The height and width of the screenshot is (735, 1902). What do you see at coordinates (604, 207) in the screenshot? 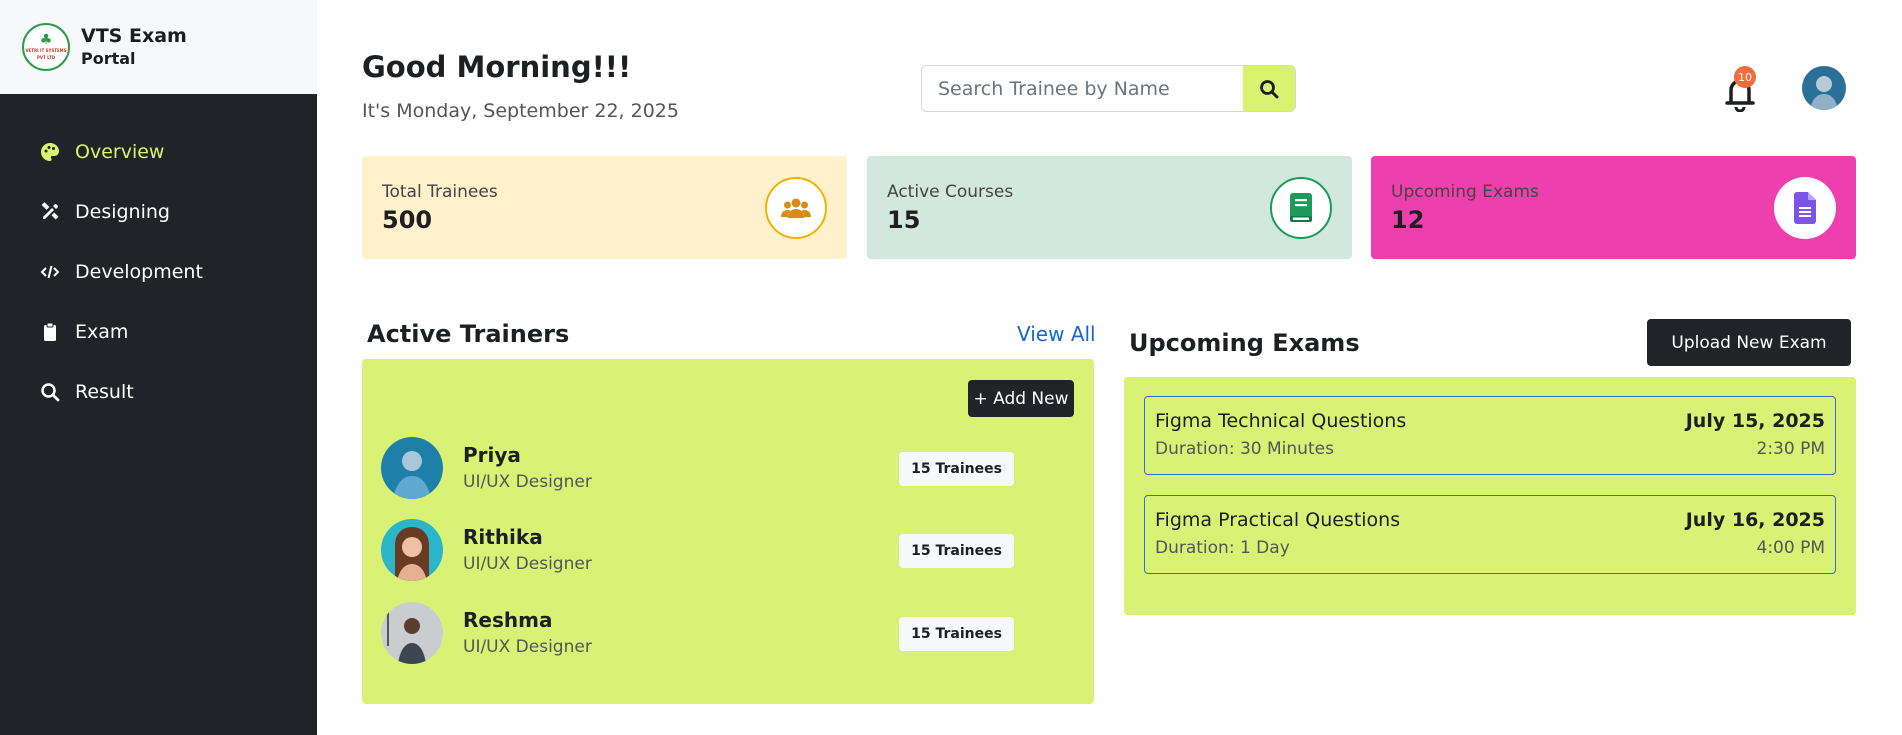
I see `stat-card-total-trainees: Total Trainees 500` at bounding box center [604, 207].